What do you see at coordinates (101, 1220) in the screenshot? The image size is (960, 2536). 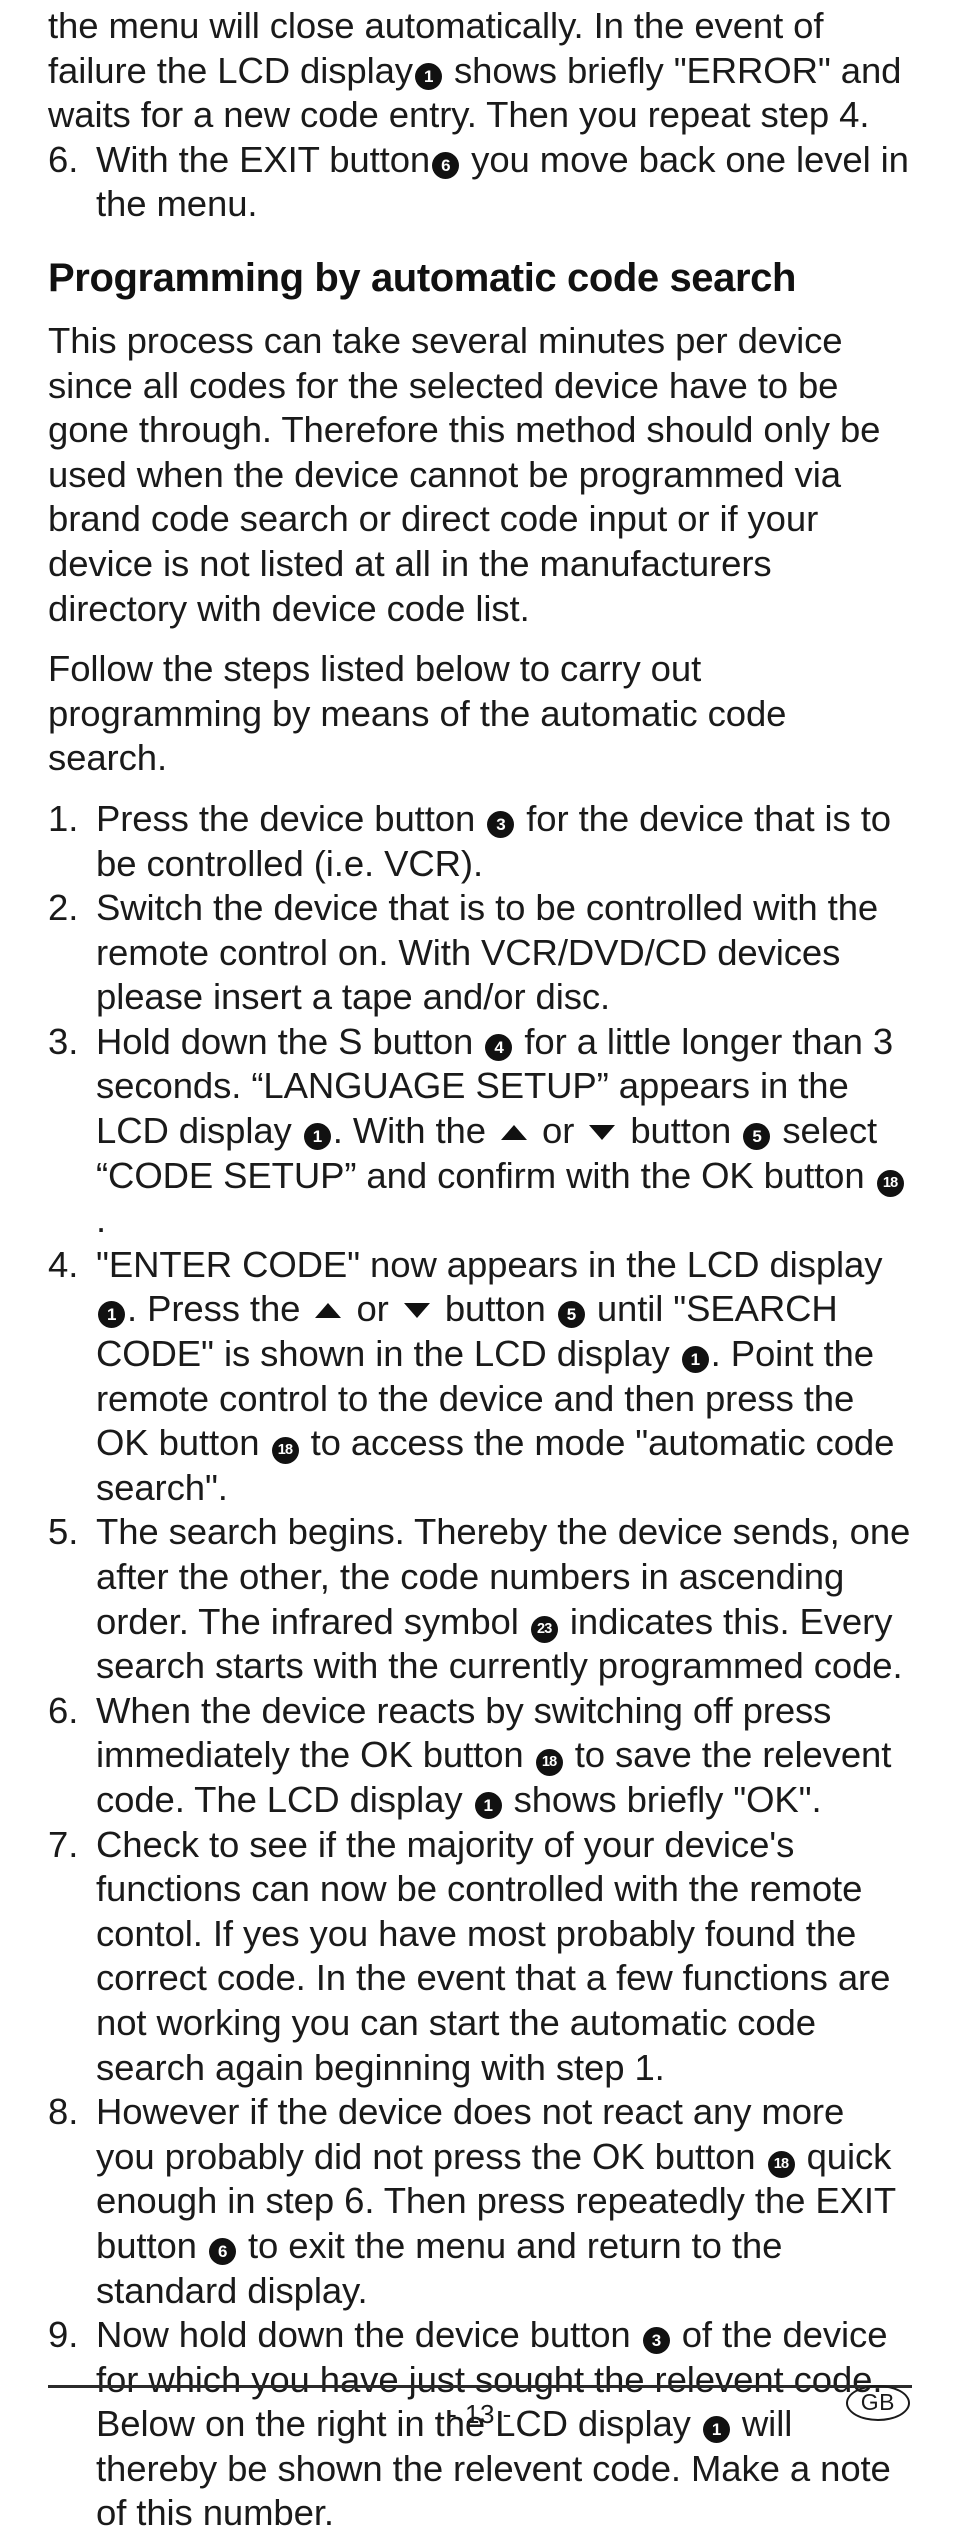 I see `step-text-fragment: .` at bounding box center [101, 1220].